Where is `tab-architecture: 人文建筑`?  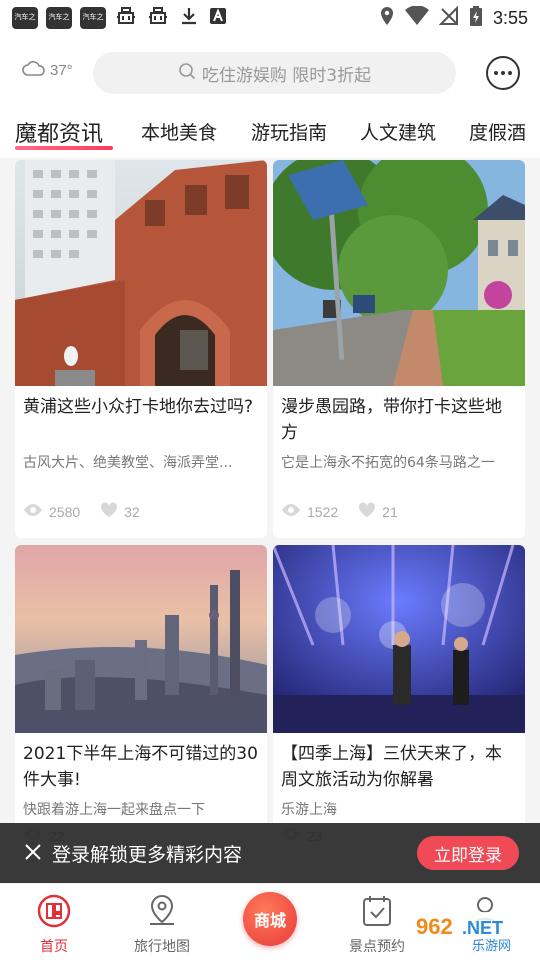
tab-architecture: 人文建筑 is located at coordinates (398, 131).